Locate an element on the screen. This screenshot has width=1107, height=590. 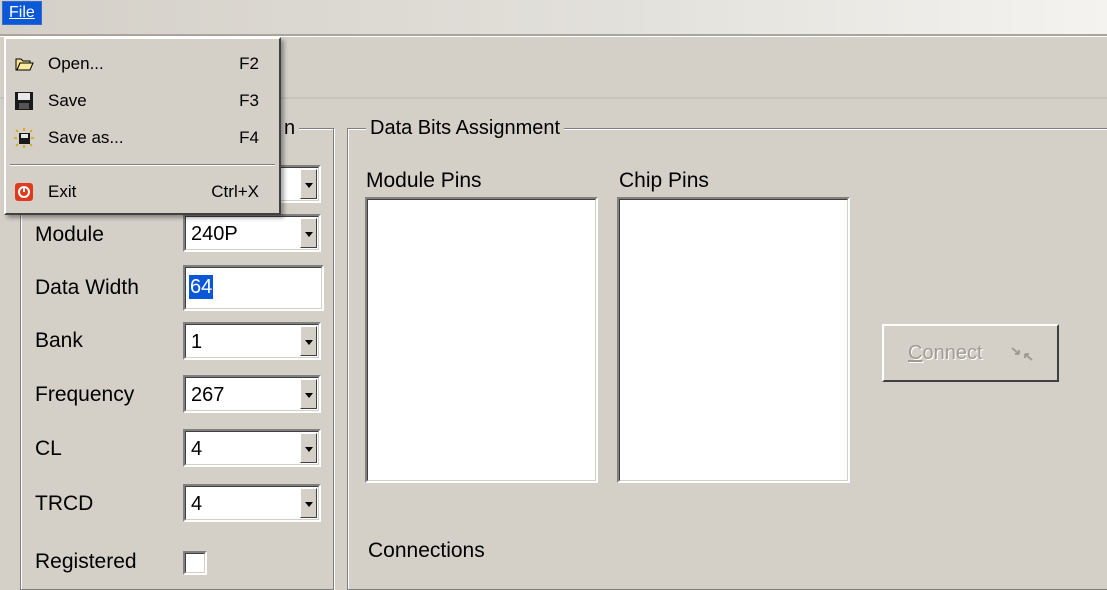
module-pins-list is located at coordinates (481, 340).